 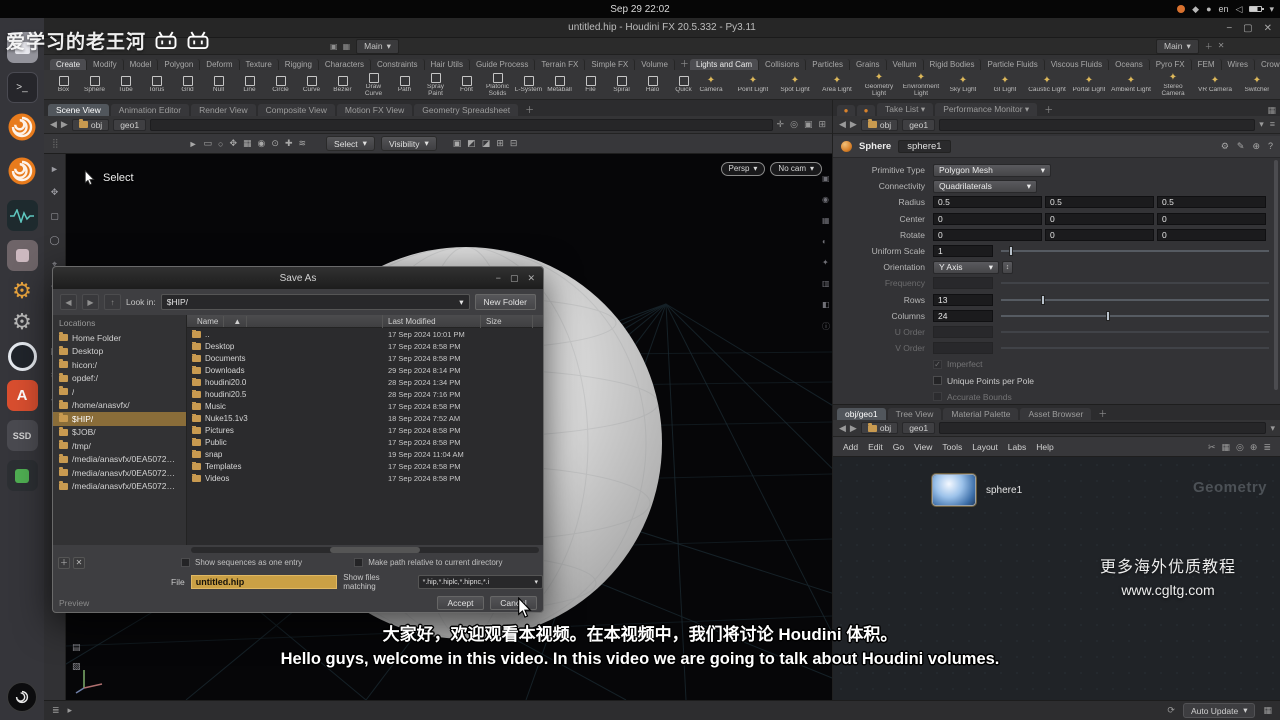 What do you see at coordinates (1240, 447) in the screenshot?
I see `zoom-icon: ◎` at bounding box center [1240, 447].